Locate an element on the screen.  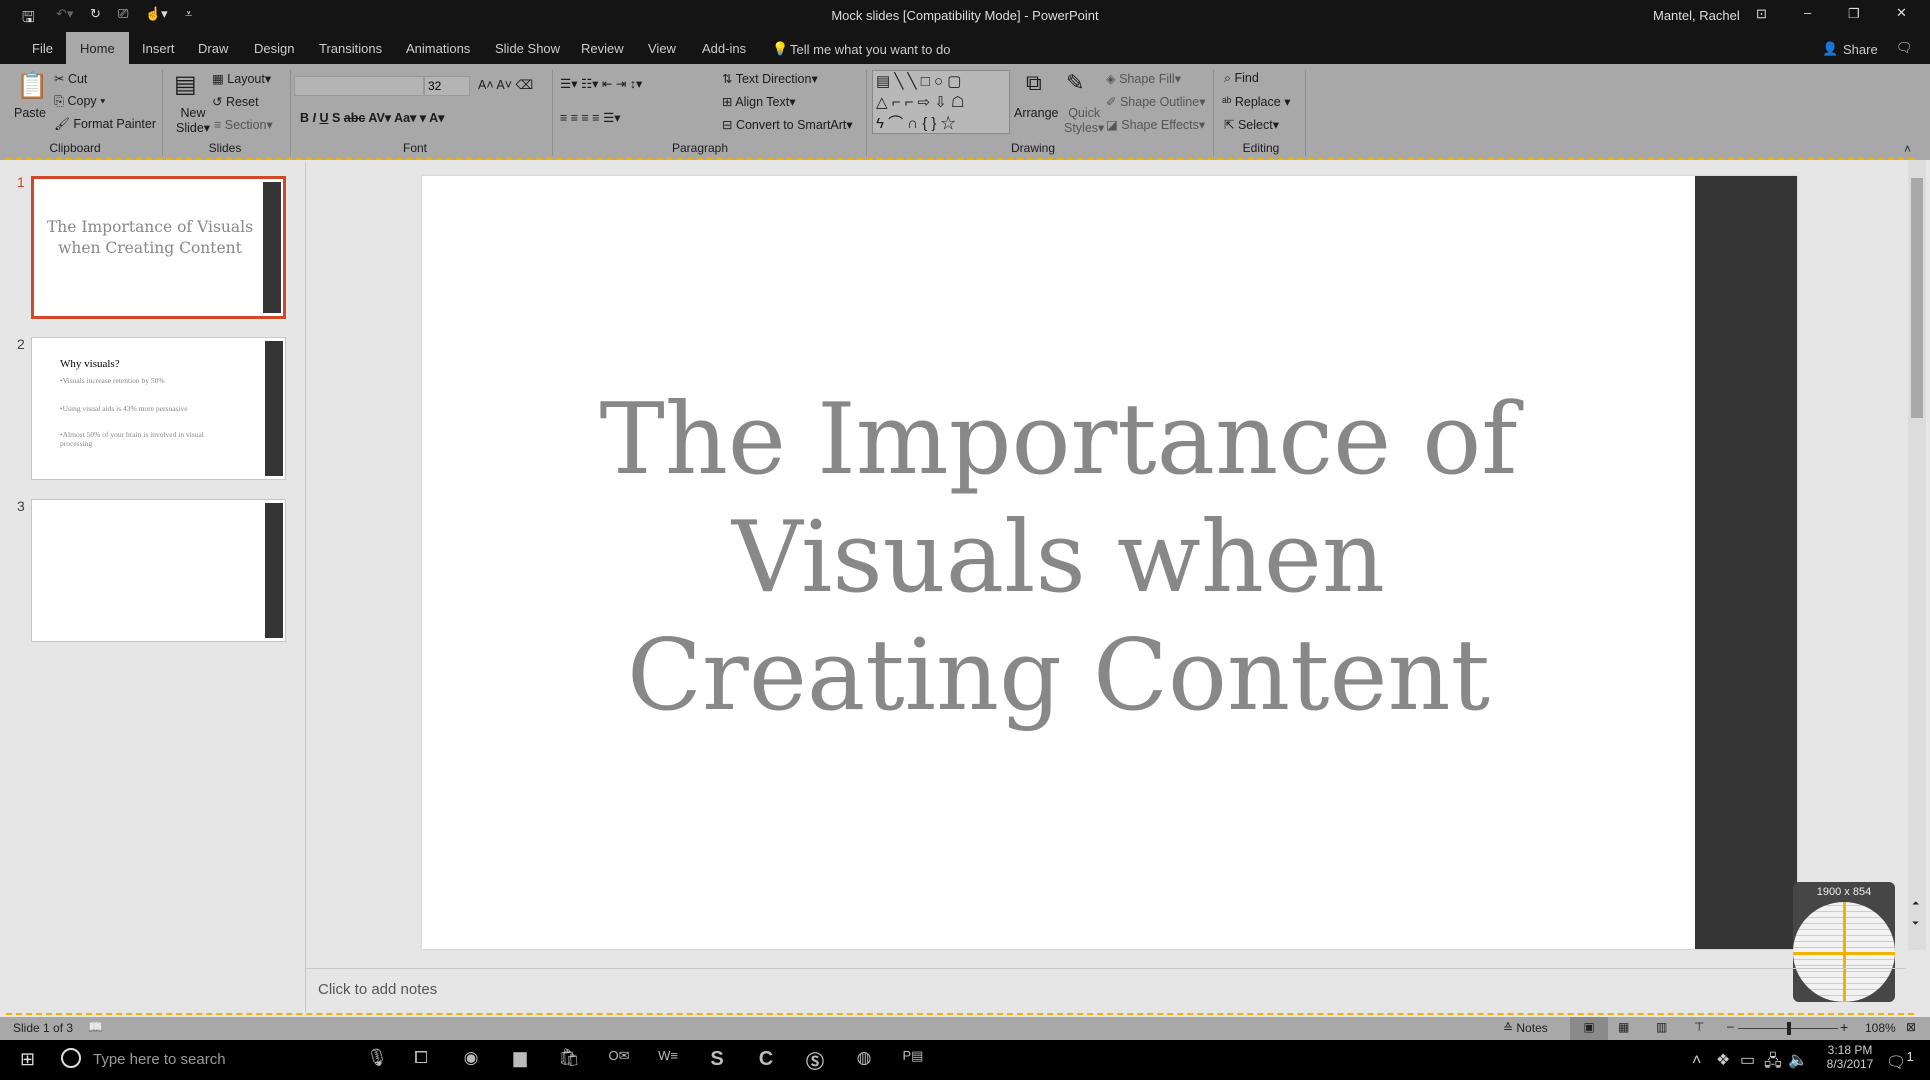
task-view-icon: ⧠ is located at coordinates (421, 1058).